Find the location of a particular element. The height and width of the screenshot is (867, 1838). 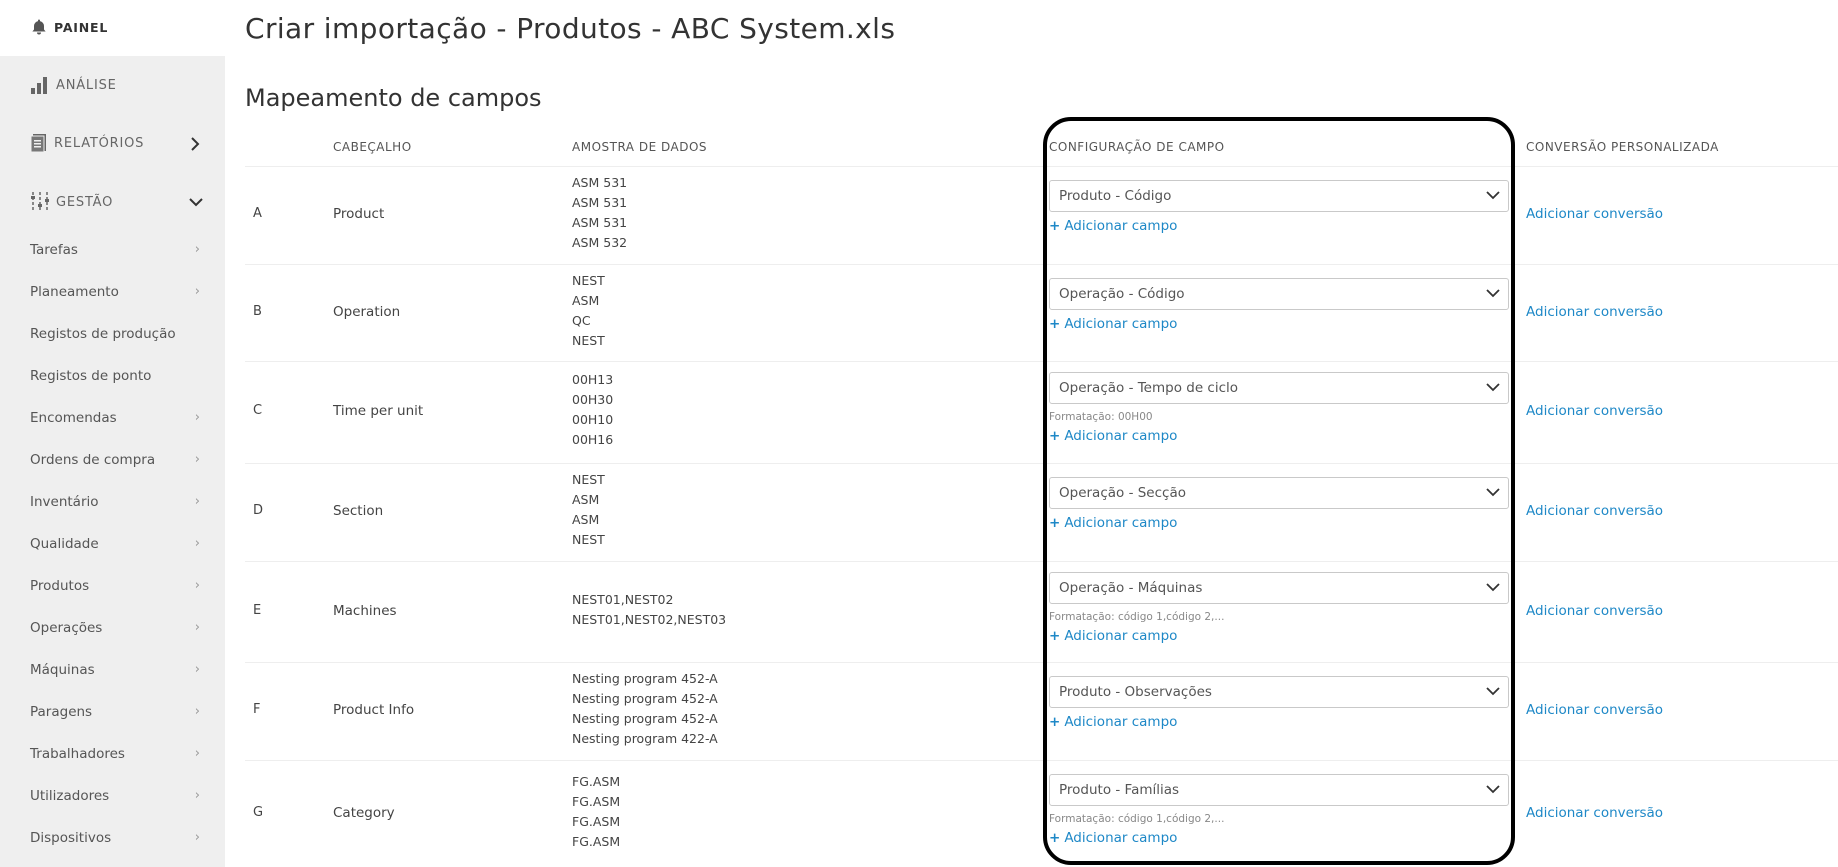

sidebar-subitem-label: Qualidade is located at coordinates (64, 544).